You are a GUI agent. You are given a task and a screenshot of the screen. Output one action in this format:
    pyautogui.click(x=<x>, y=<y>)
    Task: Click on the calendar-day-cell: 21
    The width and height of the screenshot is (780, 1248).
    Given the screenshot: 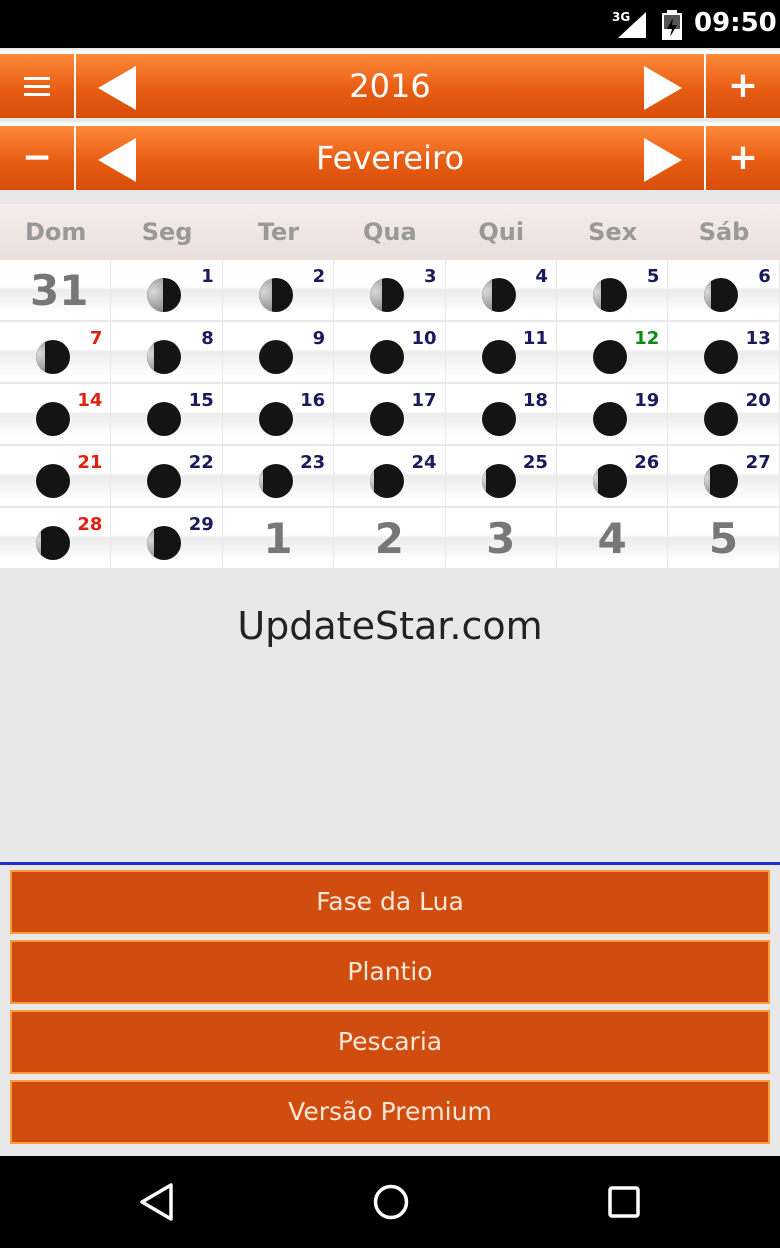 What is the action you would take?
    pyautogui.click(x=55, y=476)
    